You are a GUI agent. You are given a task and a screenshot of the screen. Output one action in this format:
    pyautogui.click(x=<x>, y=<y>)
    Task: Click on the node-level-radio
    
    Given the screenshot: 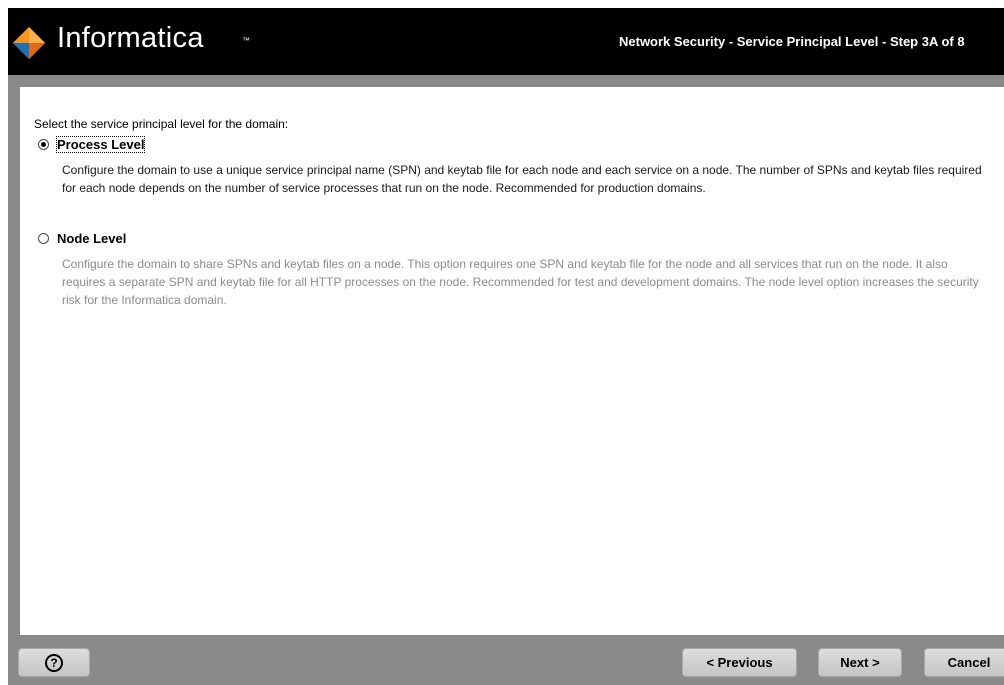 What is the action you would take?
    pyautogui.click(x=43, y=238)
    